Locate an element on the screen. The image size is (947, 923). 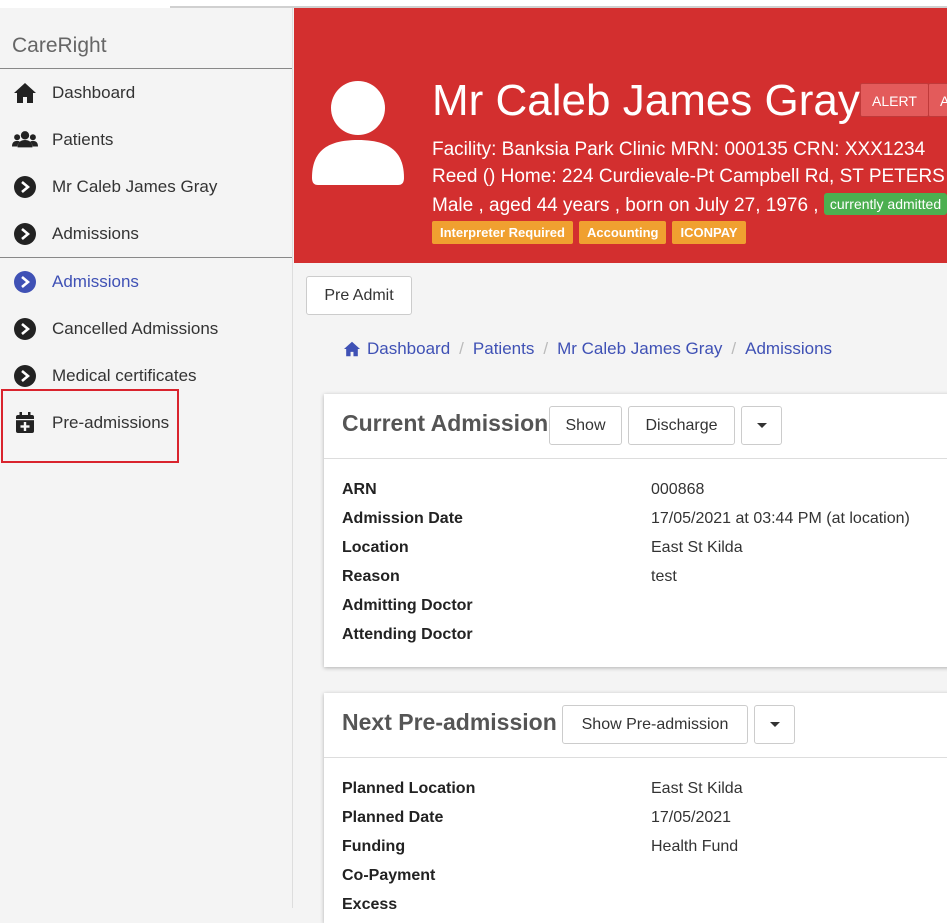
top-strip is located at coordinates (473, 4).